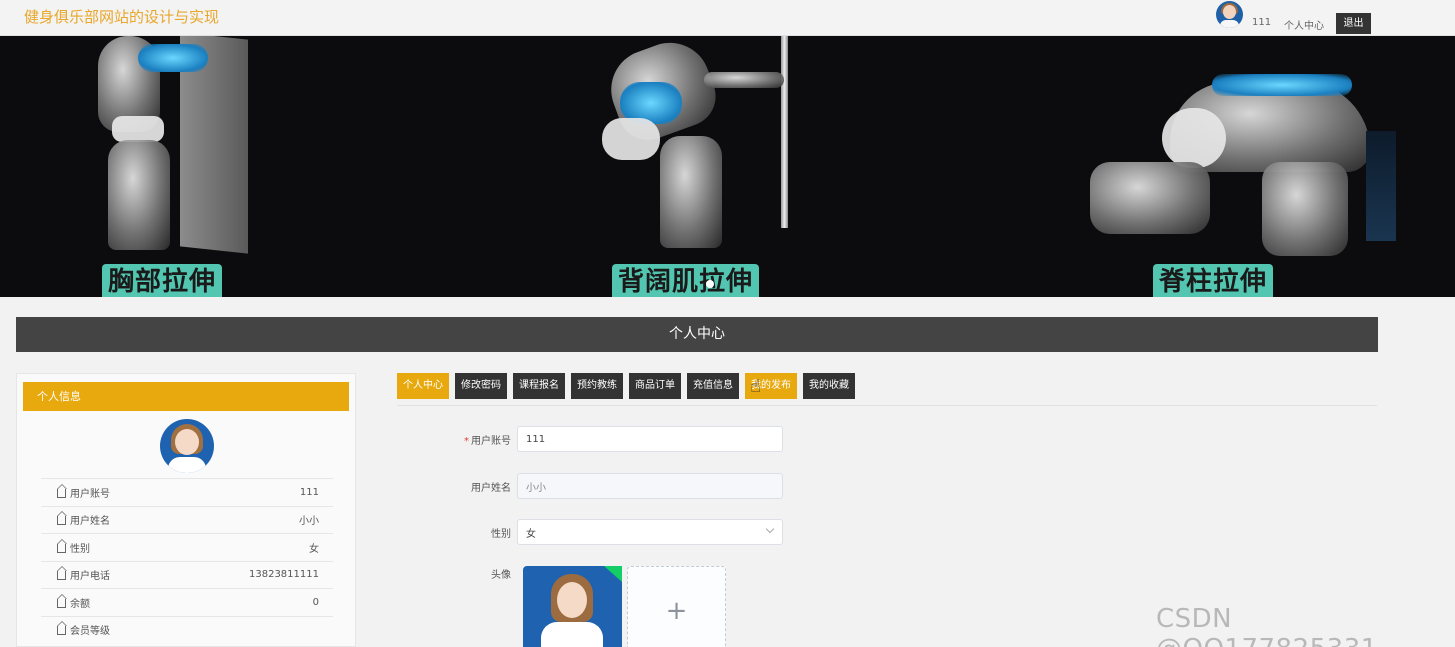 This screenshot has width=1455, height=647. Describe the element at coordinates (1305, 209) in the screenshot. I see `figure-spine-arms` at that location.